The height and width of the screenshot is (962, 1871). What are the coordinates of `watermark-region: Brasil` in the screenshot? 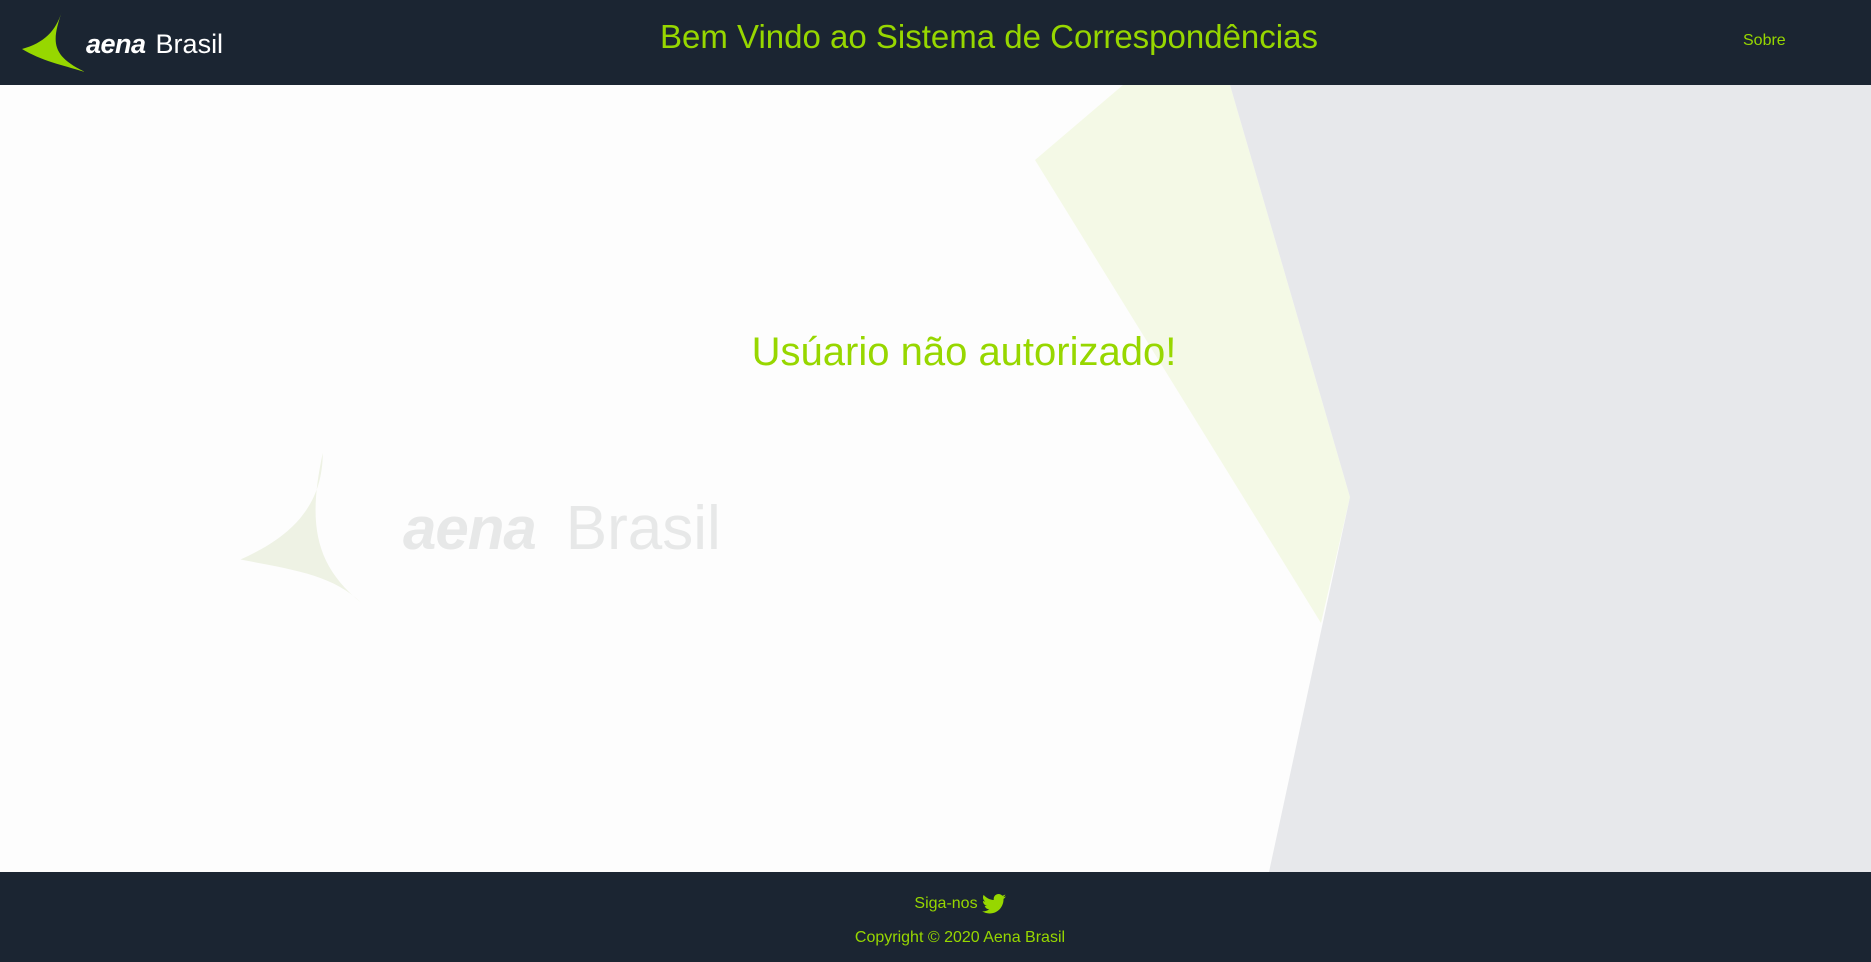 It's located at (643, 528).